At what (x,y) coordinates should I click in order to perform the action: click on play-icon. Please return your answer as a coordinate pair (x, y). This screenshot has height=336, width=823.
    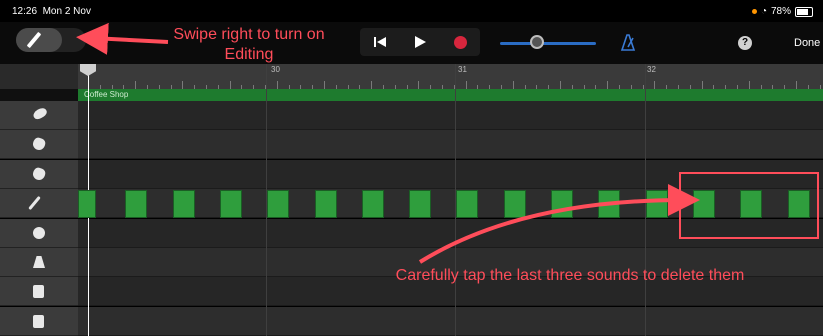
    Looking at the image, I should click on (420, 42).